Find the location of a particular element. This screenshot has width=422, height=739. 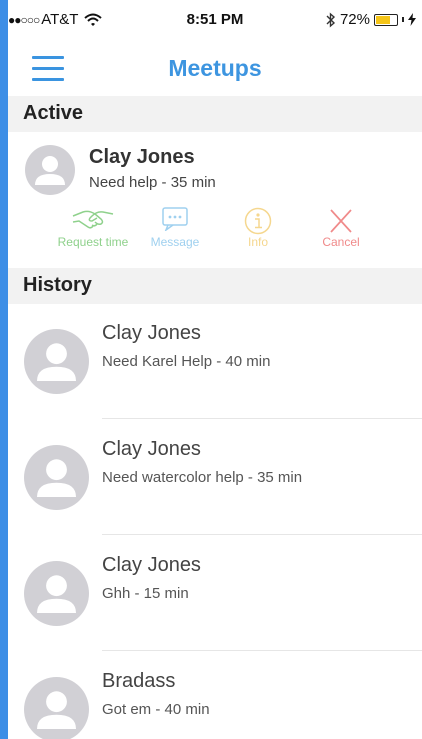

history-section-header: History is located at coordinates (215, 286).